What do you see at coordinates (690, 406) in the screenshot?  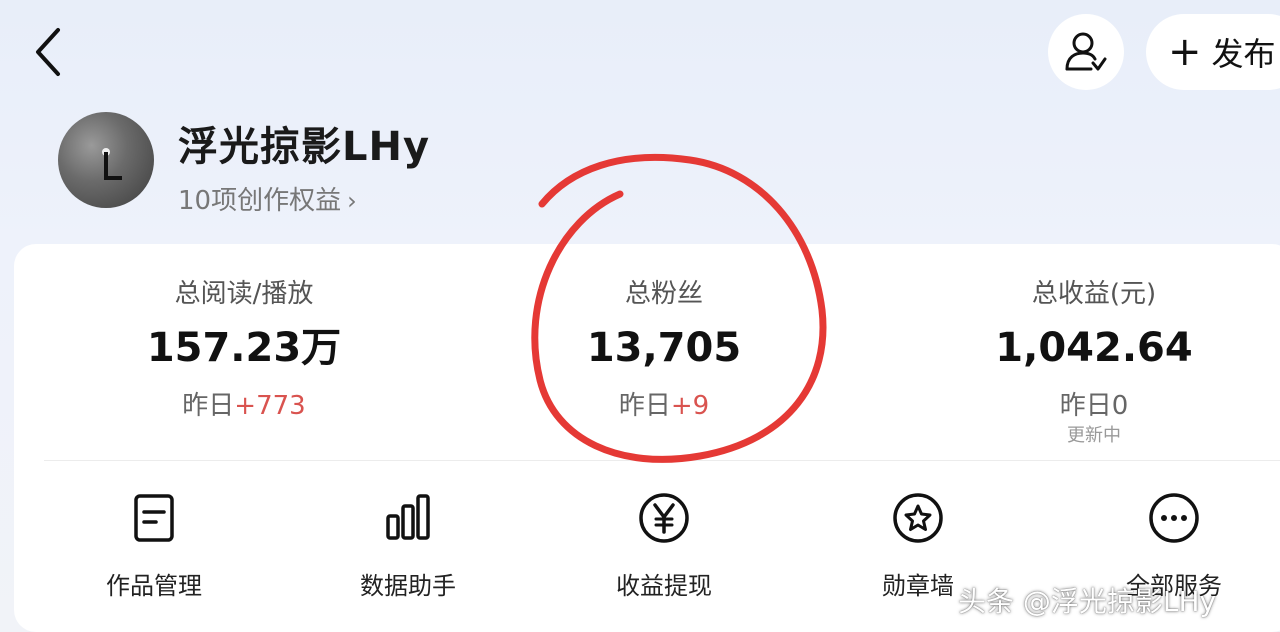 I see `yesterday-delta: +9` at bounding box center [690, 406].